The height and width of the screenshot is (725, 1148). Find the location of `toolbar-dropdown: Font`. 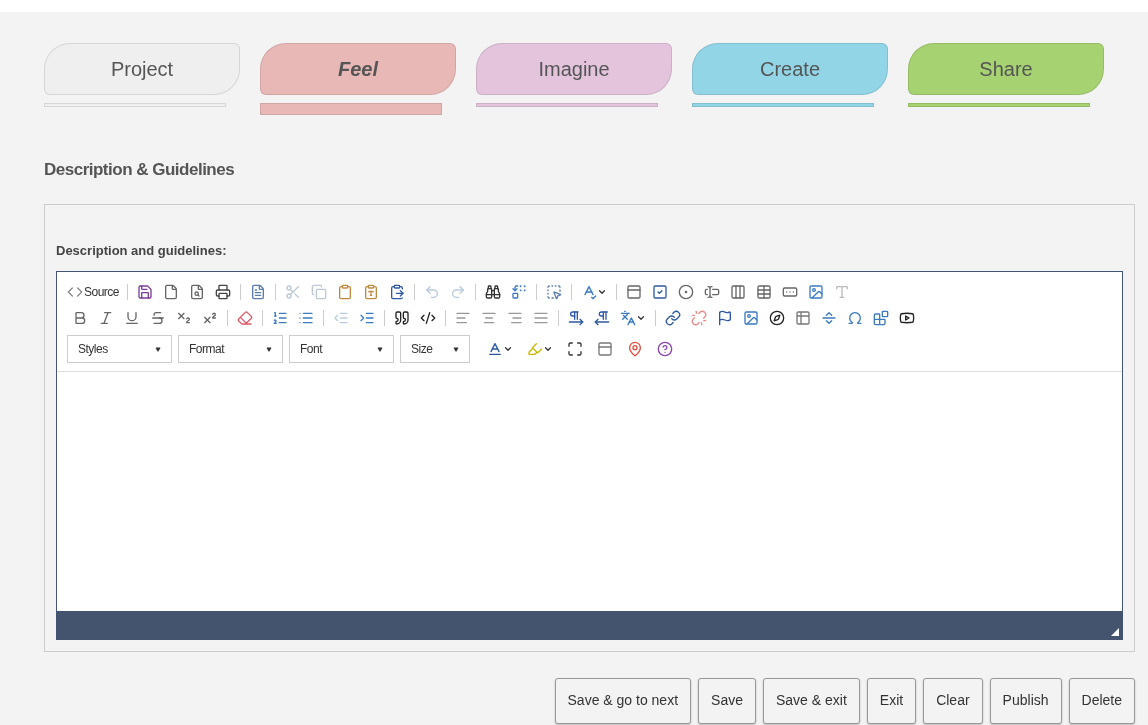

toolbar-dropdown: Font is located at coordinates (341, 349).